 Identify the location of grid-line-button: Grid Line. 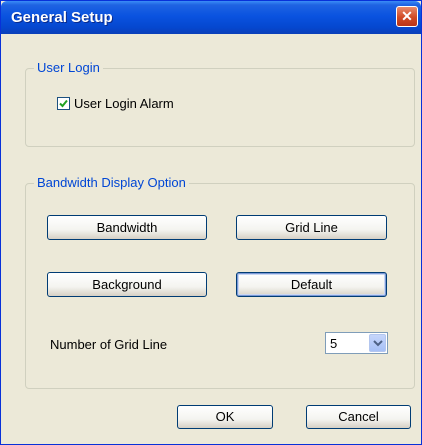
(311, 227).